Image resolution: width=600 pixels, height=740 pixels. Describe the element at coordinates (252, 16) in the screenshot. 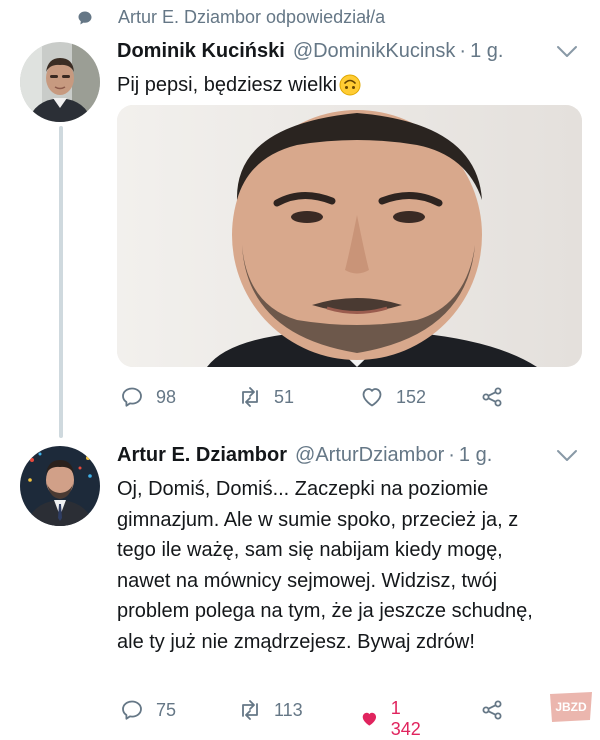

I see `reply-context-text: Artur E. Dziambor odpowiedział/a` at that location.